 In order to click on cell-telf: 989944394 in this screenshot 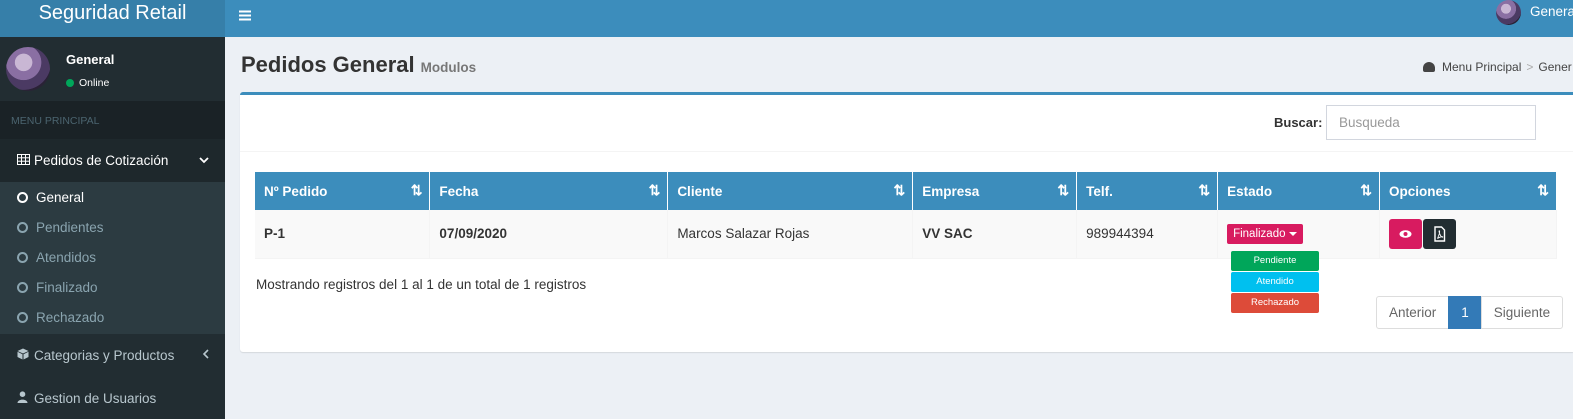, I will do `click(1147, 234)`.